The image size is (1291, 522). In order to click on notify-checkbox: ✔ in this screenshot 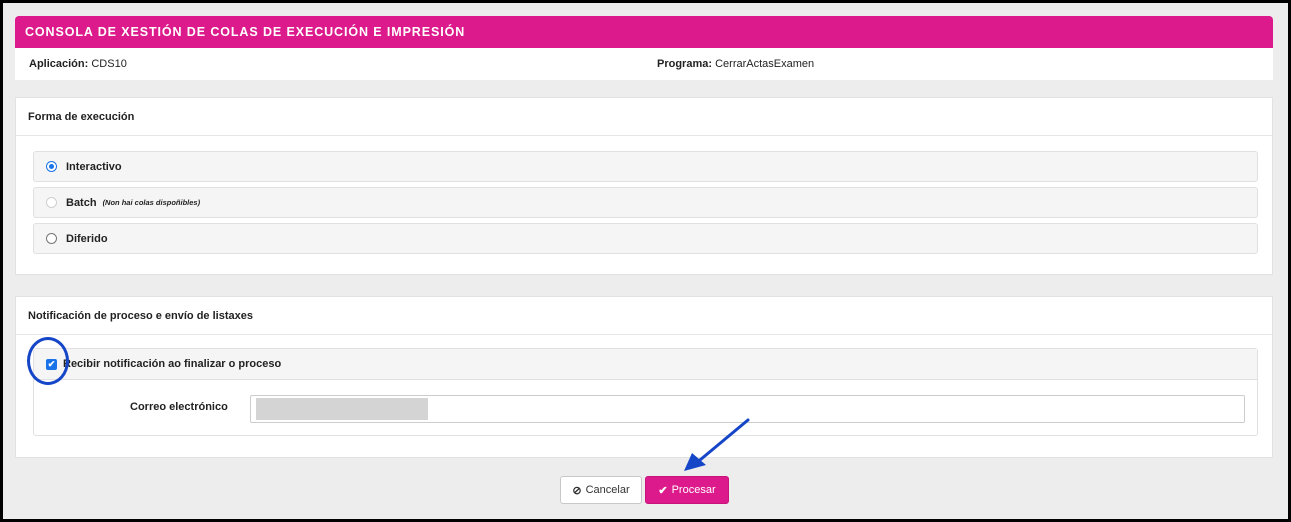, I will do `click(51, 364)`.